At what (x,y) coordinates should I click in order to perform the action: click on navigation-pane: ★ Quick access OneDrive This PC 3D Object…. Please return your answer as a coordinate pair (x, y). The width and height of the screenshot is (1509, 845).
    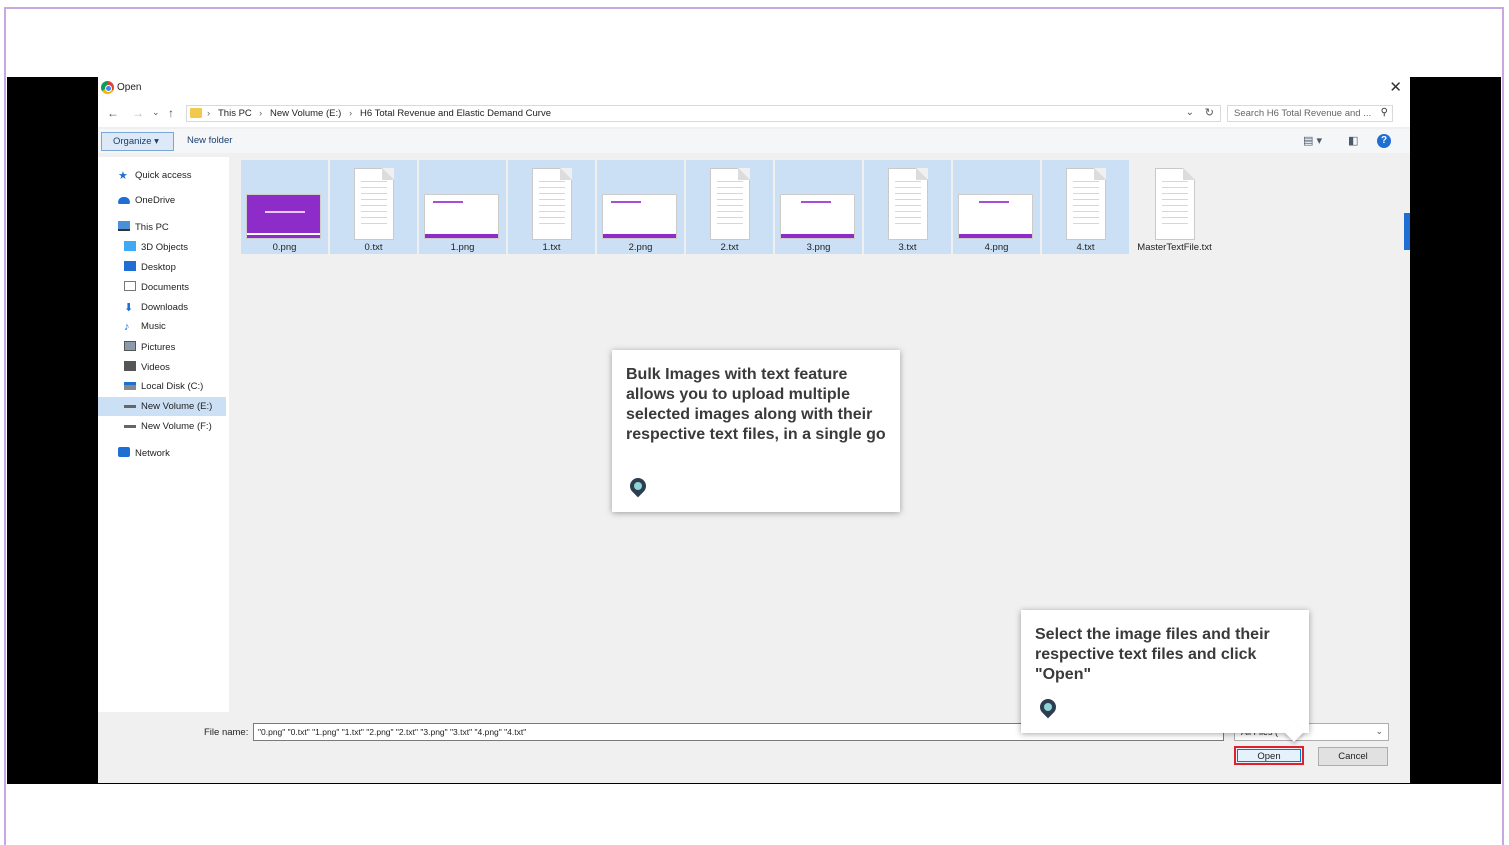
    Looking at the image, I should click on (163, 434).